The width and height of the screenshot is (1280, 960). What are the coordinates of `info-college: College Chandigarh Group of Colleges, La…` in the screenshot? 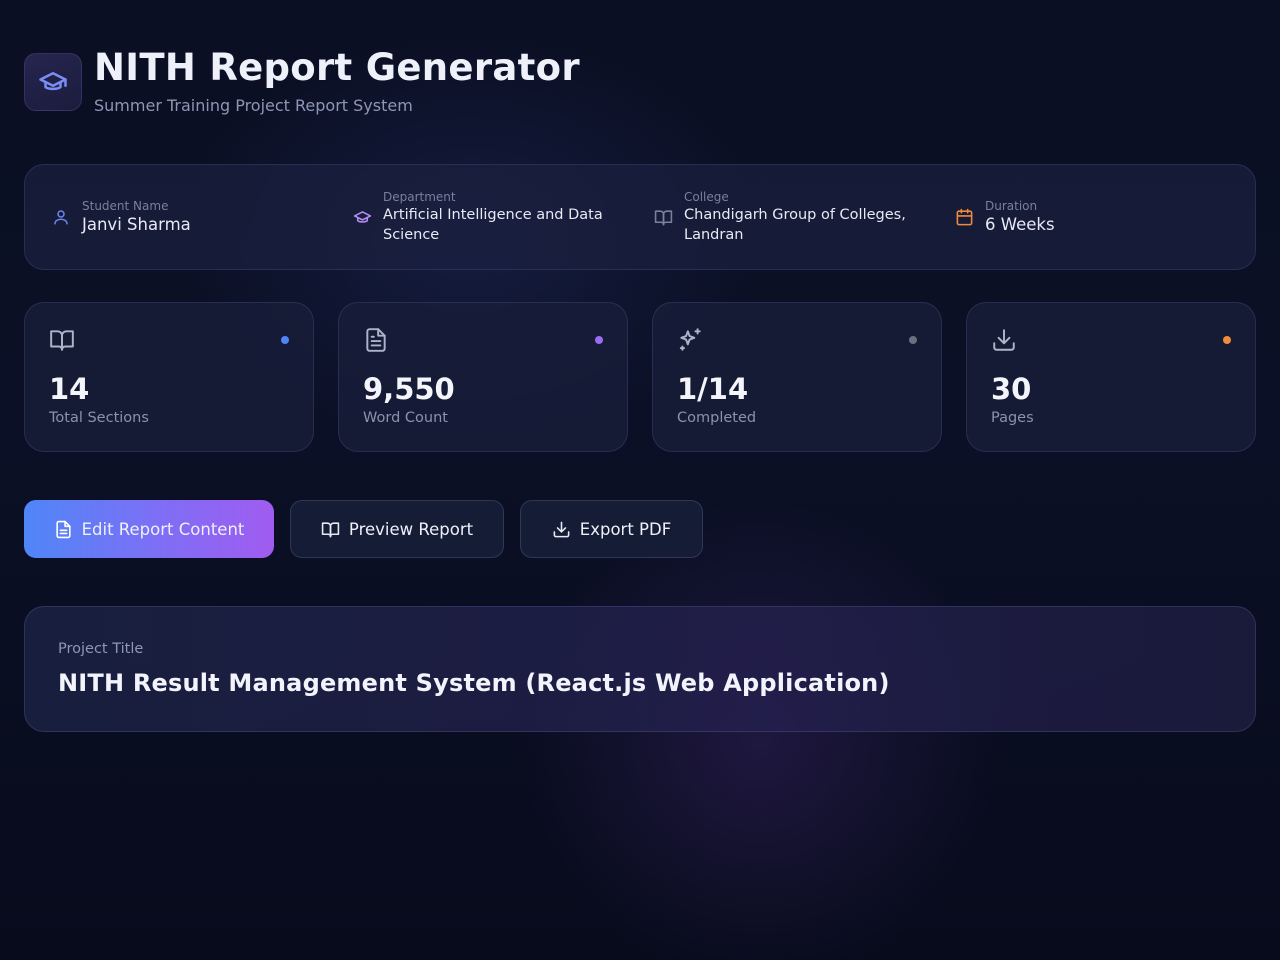 It's located at (803, 217).